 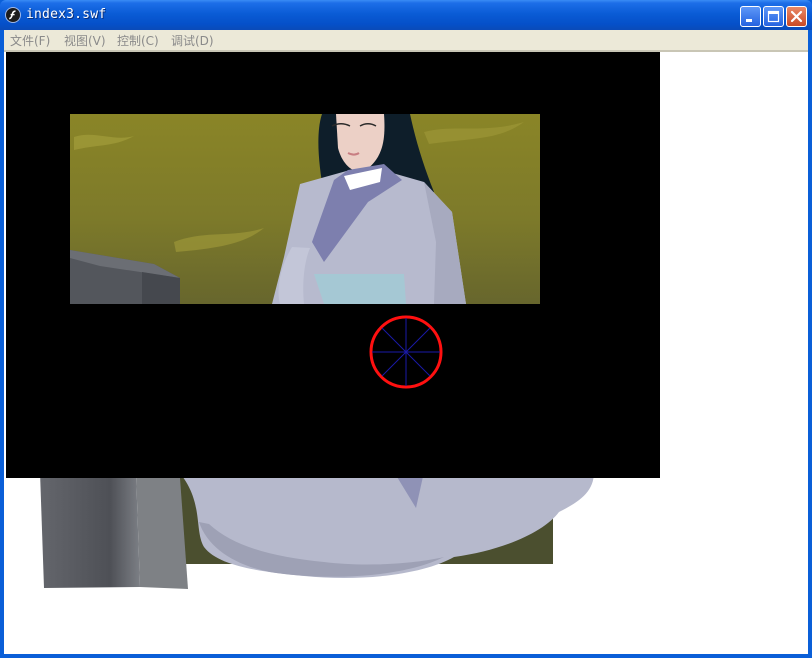 What do you see at coordinates (162, 530) in the screenshot?
I see `stone-side` at bounding box center [162, 530].